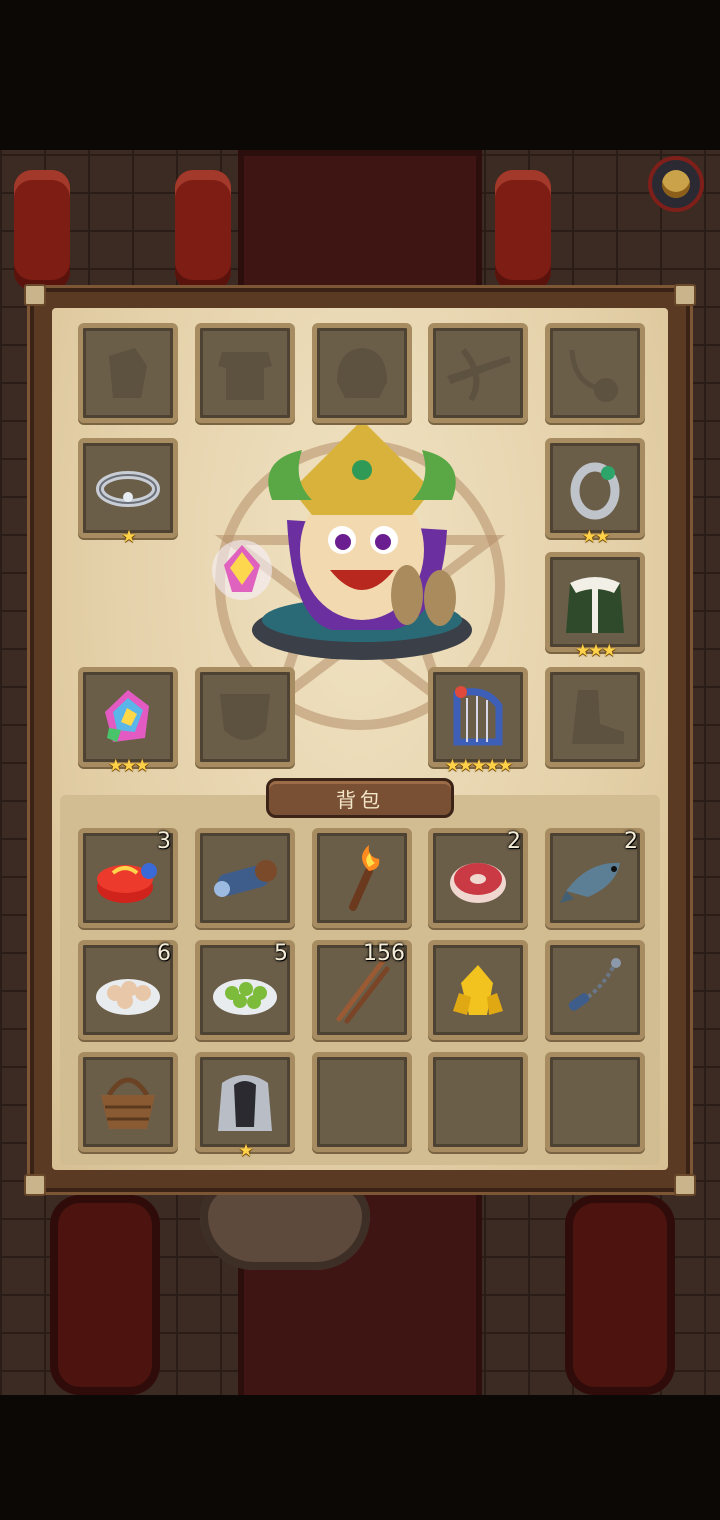 This screenshot has width=720, height=1520. I want to click on panel-corner-br, so click(685, 1185).